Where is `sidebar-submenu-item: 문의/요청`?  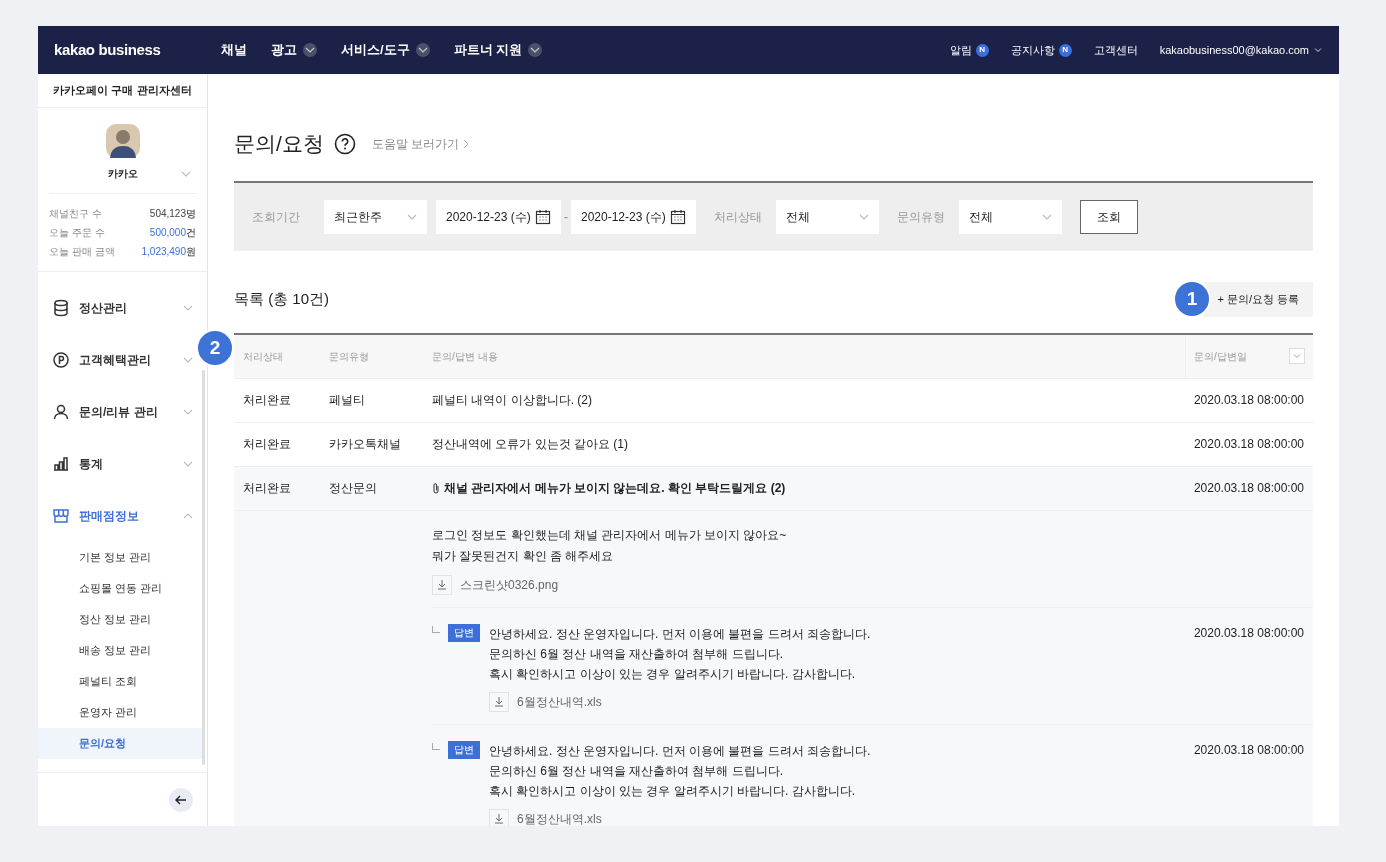
sidebar-submenu-item: 문의/요청 is located at coordinates (120, 743).